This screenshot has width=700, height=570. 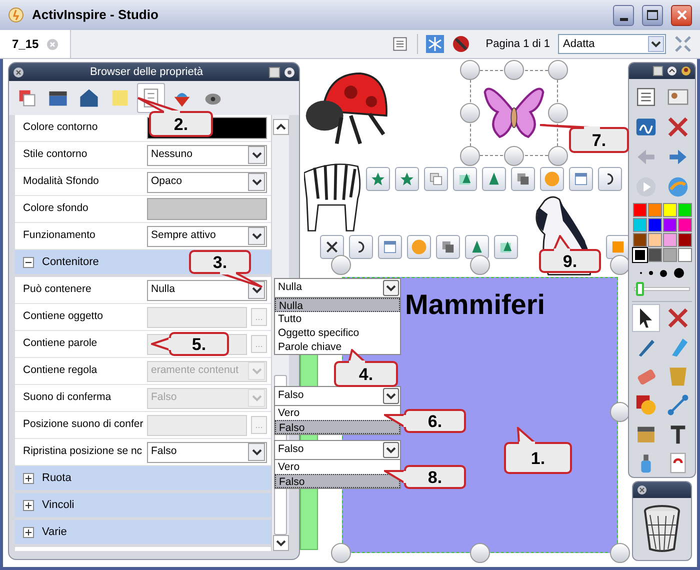 I want to click on callout-tooltip: 6., so click(x=425, y=421).